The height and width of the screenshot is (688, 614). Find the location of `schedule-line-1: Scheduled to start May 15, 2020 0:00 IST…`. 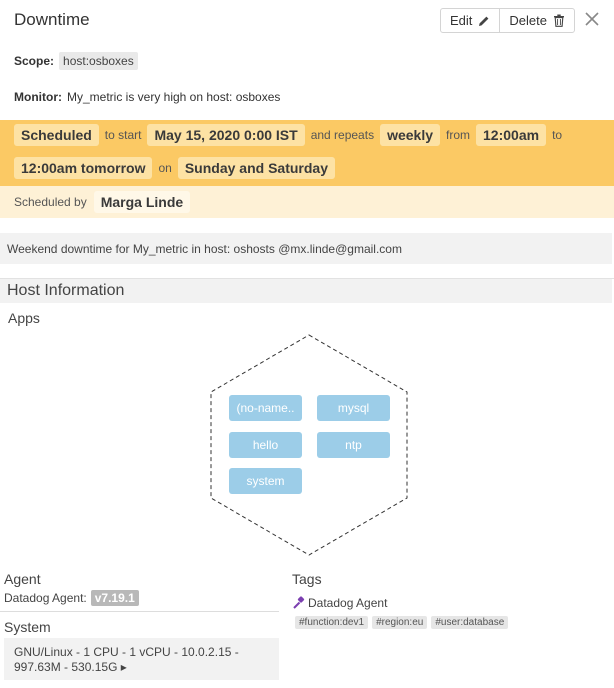

schedule-line-1: Scheduled to start May 15, 2020 0:00 IST… is located at coordinates (291, 135).